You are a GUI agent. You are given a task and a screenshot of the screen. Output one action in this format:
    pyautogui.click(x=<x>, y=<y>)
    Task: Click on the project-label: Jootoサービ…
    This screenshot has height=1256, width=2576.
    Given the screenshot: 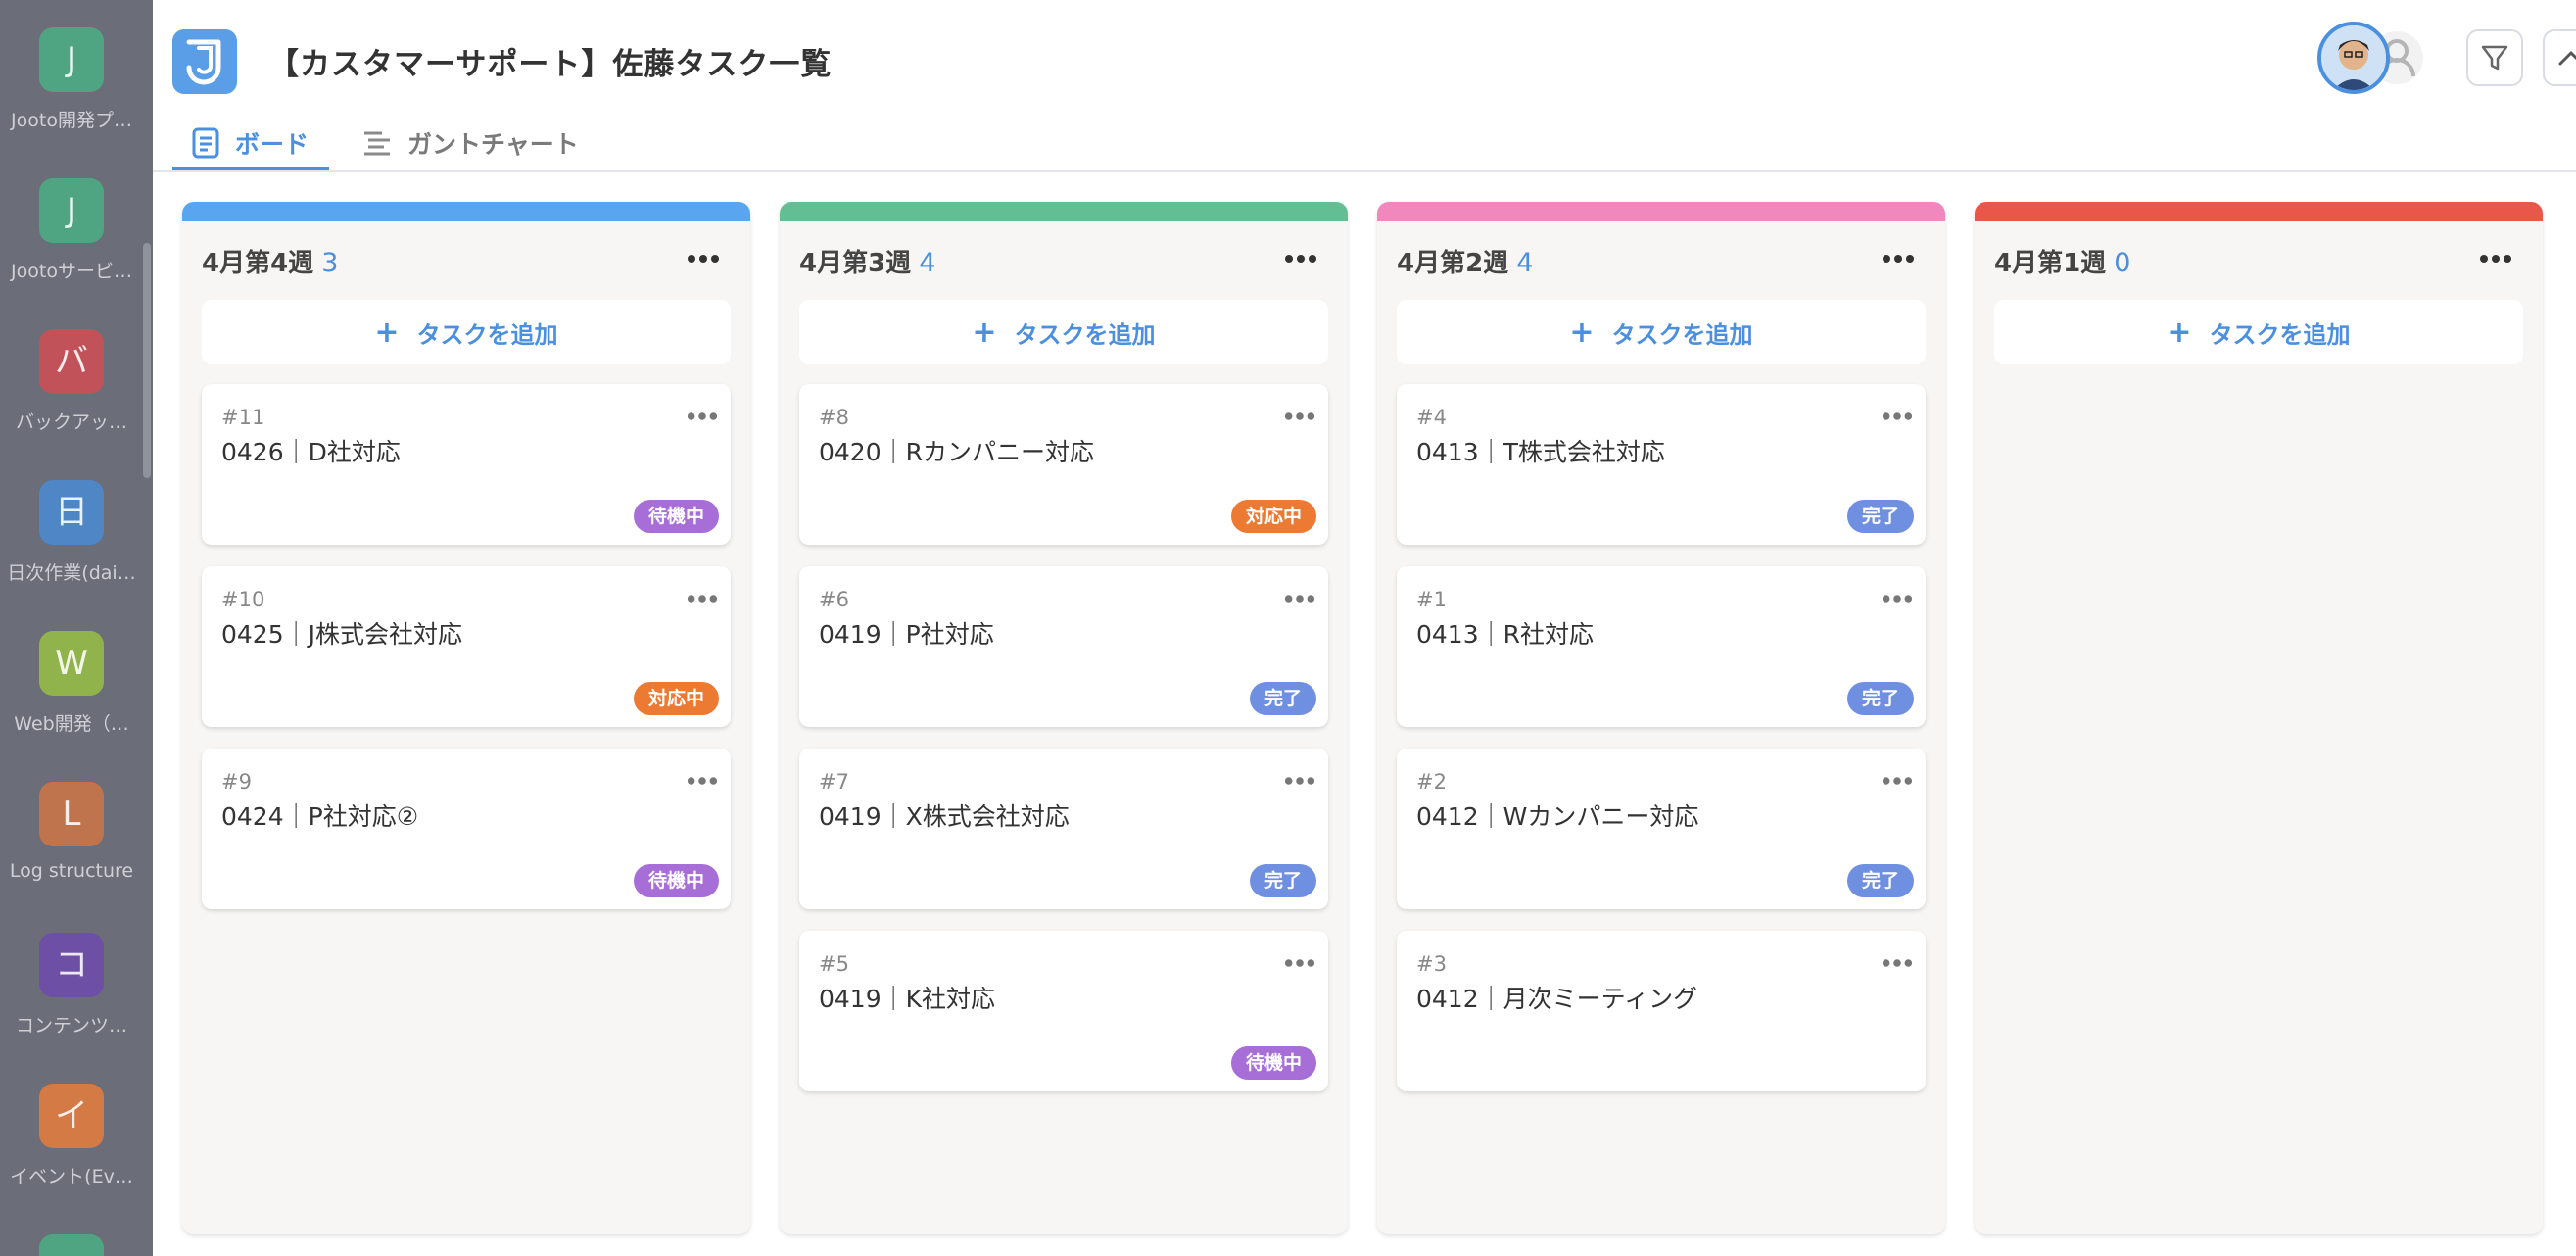 What is the action you would take?
    pyautogui.click(x=71, y=272)
    